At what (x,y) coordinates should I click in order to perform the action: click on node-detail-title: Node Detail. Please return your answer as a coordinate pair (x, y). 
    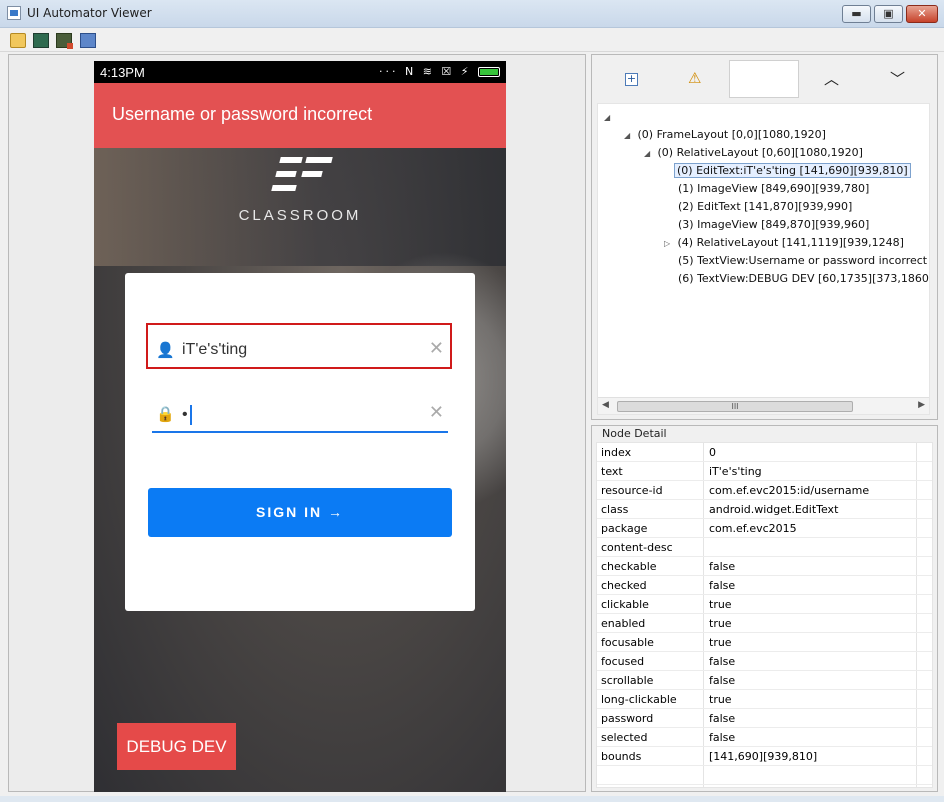
    Looking at the image, I should click on (634, 433).